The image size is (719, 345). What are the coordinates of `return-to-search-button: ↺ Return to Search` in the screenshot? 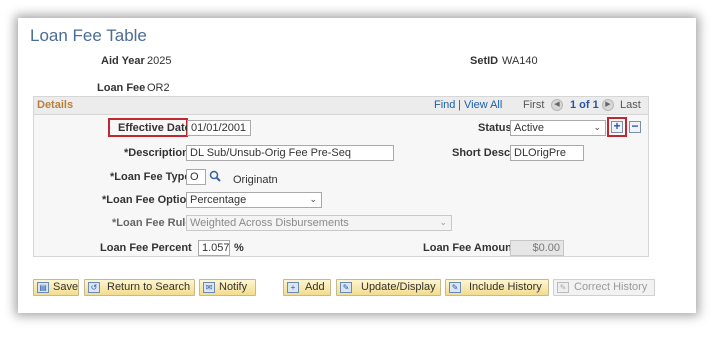 It's located at (139, 287).